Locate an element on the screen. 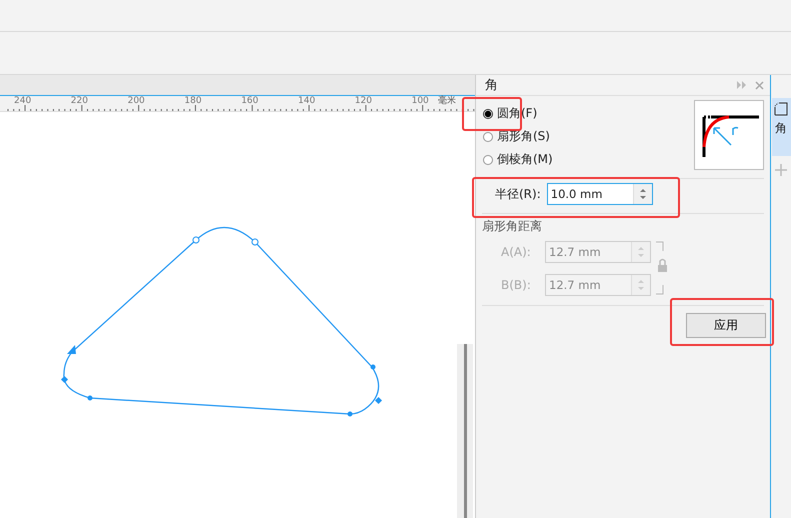 Image resolution: width=791 pixels, height=518 pixels. ruler-label: 200 is located at coordinates (136, 101).